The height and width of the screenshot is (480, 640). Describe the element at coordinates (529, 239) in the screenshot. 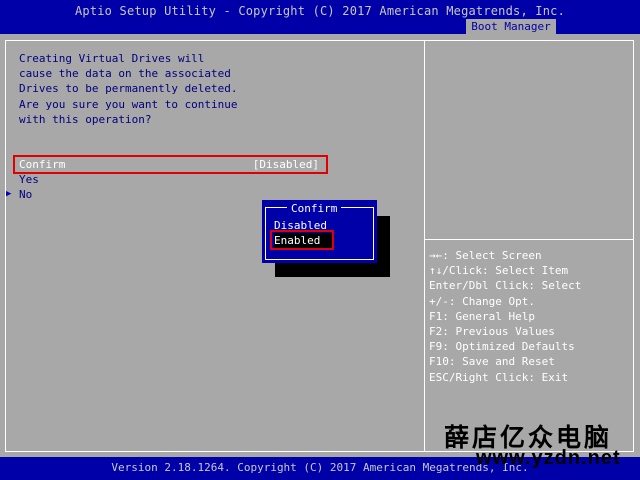

I see `help-divider-horizontal` at that location.